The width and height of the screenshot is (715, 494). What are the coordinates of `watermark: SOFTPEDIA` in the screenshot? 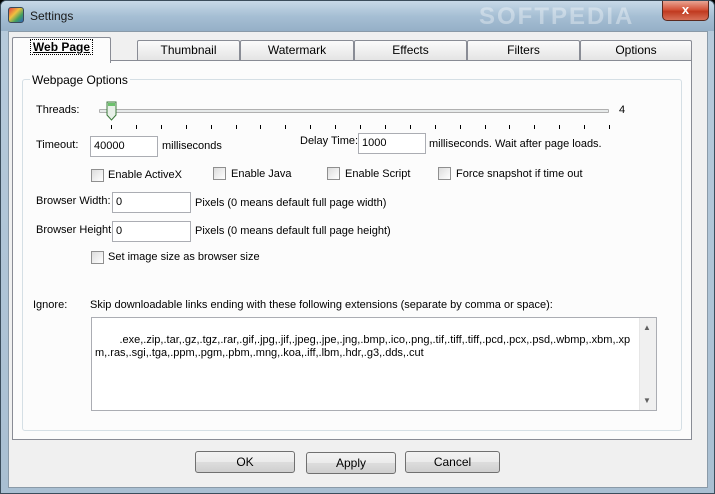 It's located at (557, 16).